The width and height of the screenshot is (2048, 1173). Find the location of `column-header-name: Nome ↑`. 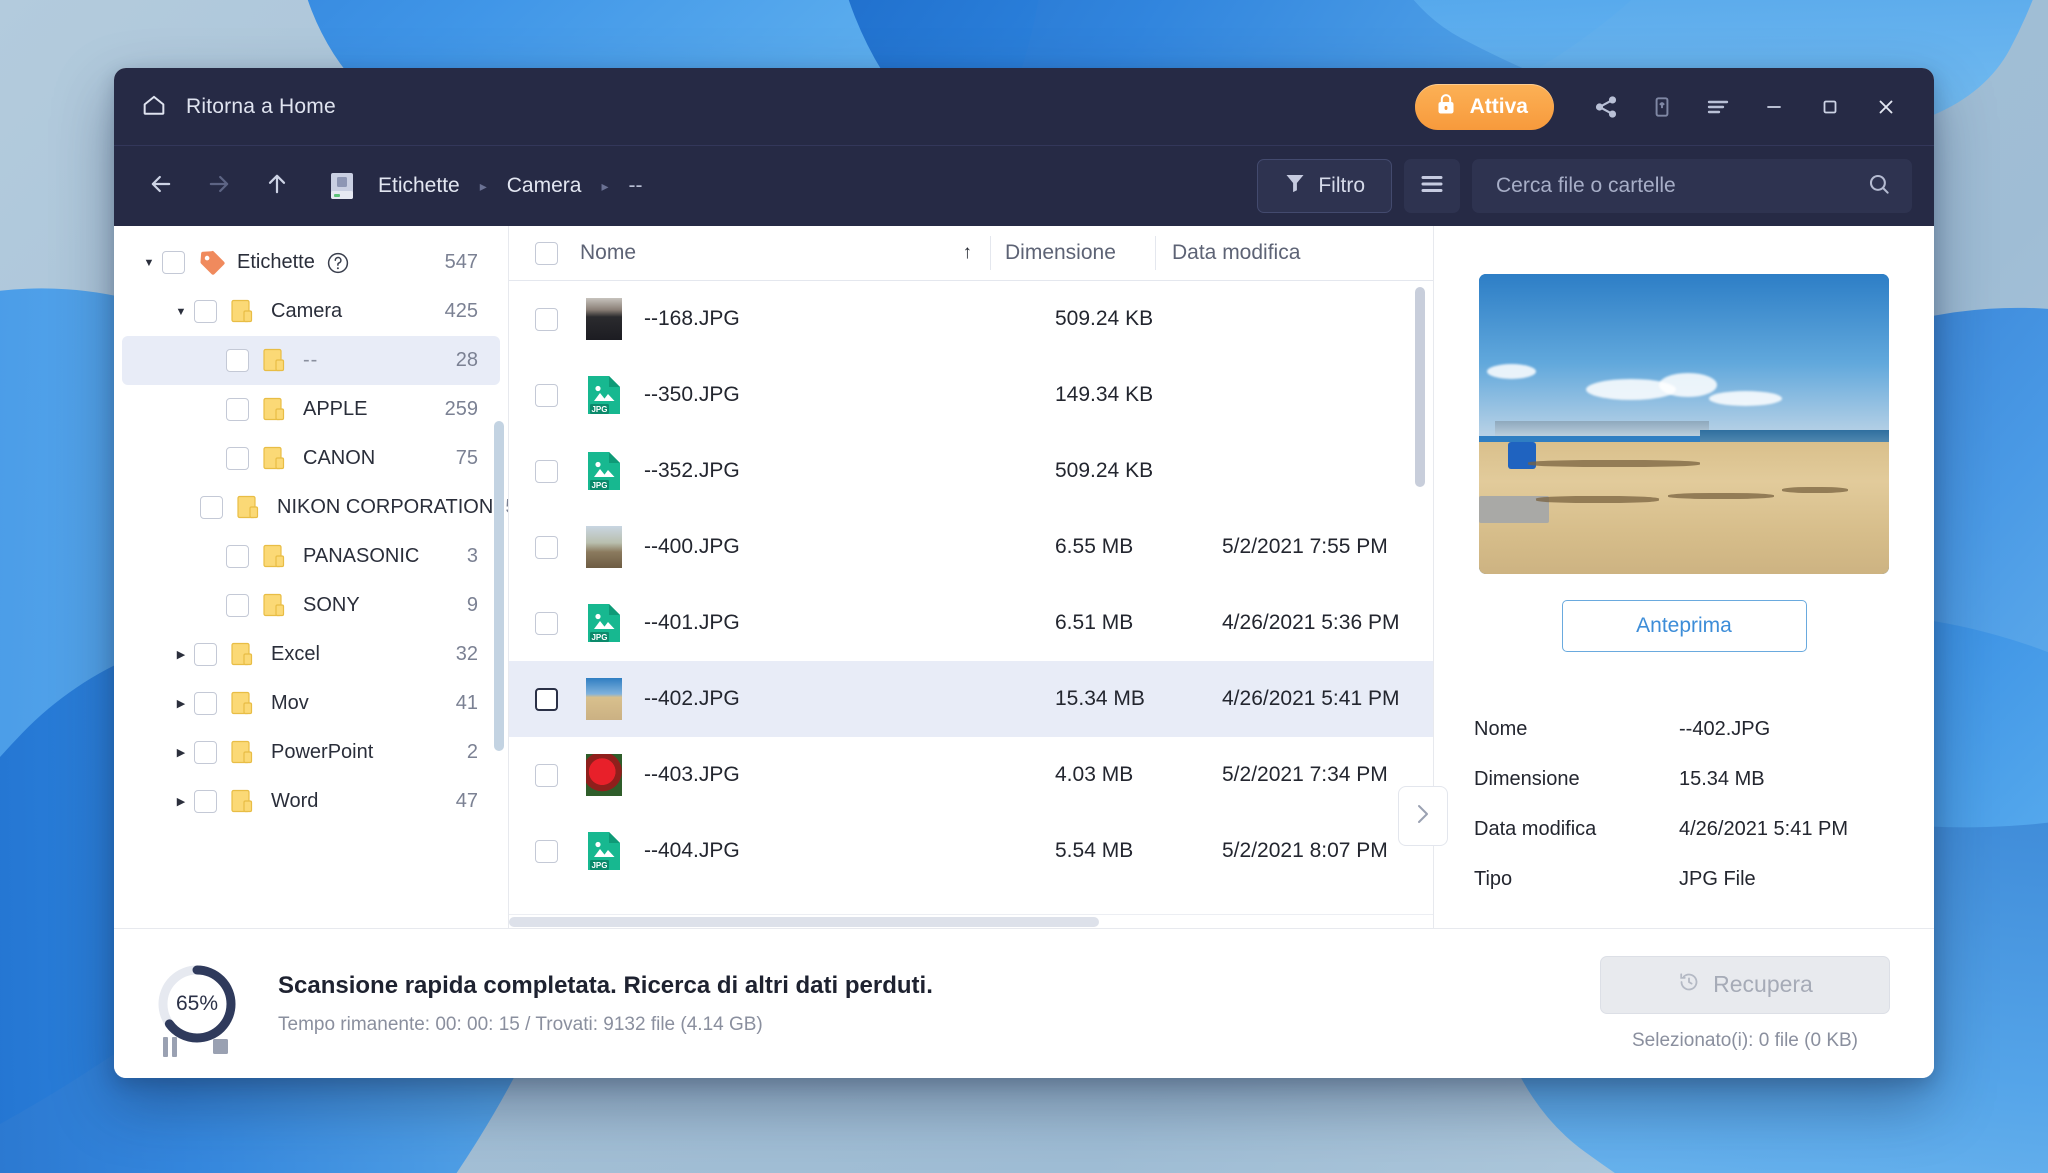

column-header-name: Nome ↑ is located at coordinates (762, 253).